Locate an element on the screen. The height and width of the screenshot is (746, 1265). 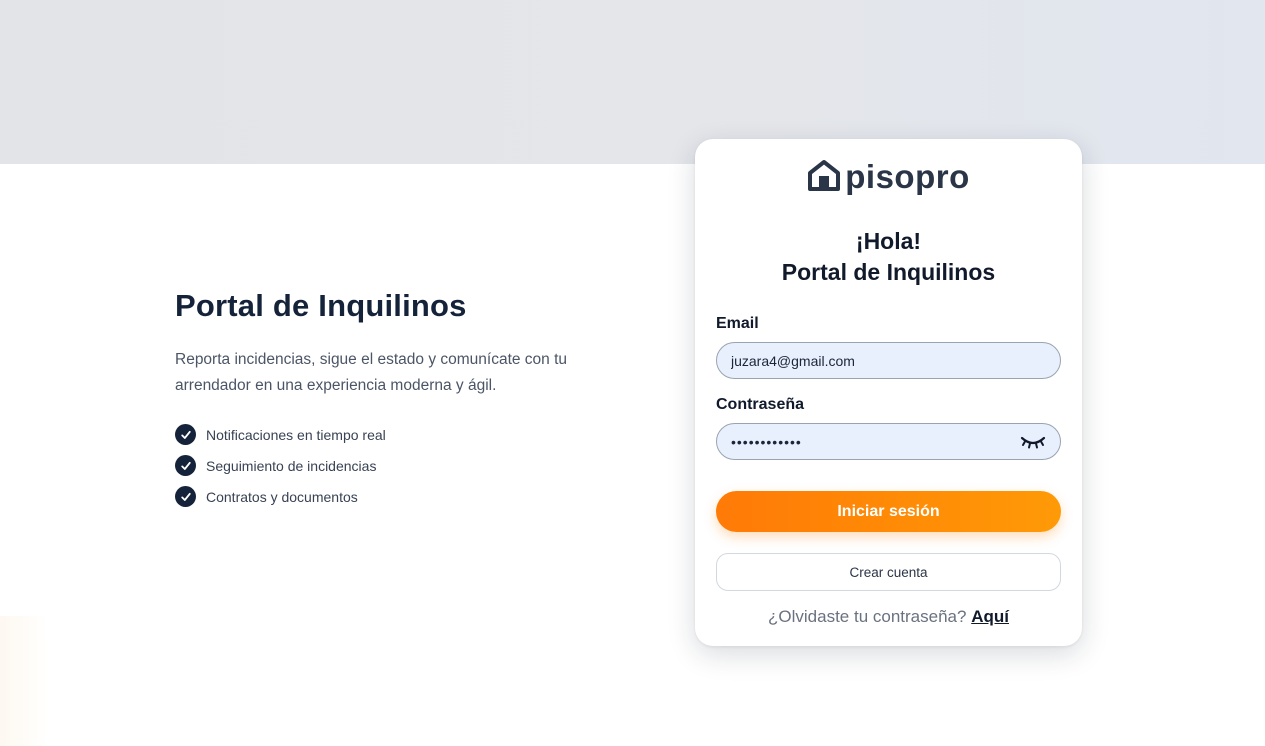
email-label: Email is located at coordinates (737, 323).